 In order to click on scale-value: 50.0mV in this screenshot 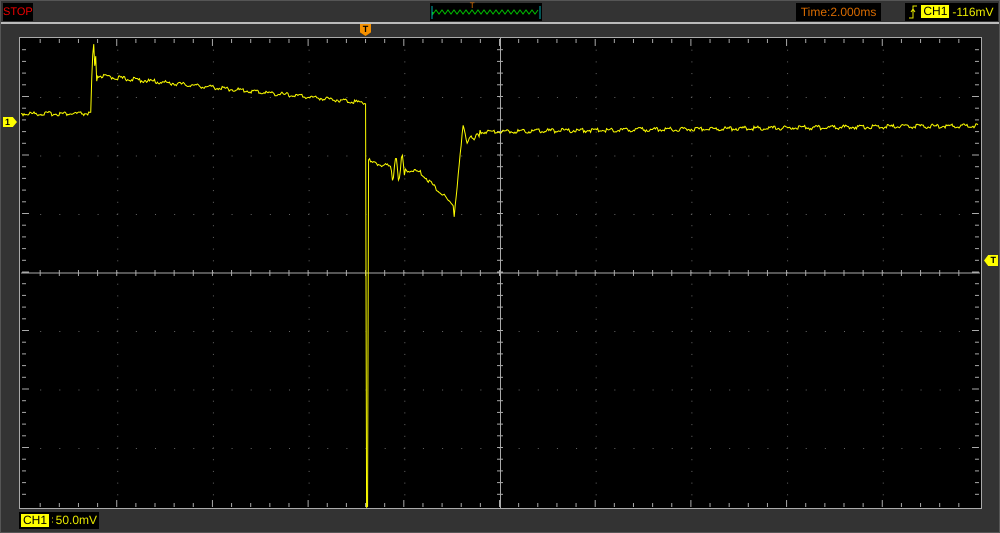, I will do `click(76, 520)`.